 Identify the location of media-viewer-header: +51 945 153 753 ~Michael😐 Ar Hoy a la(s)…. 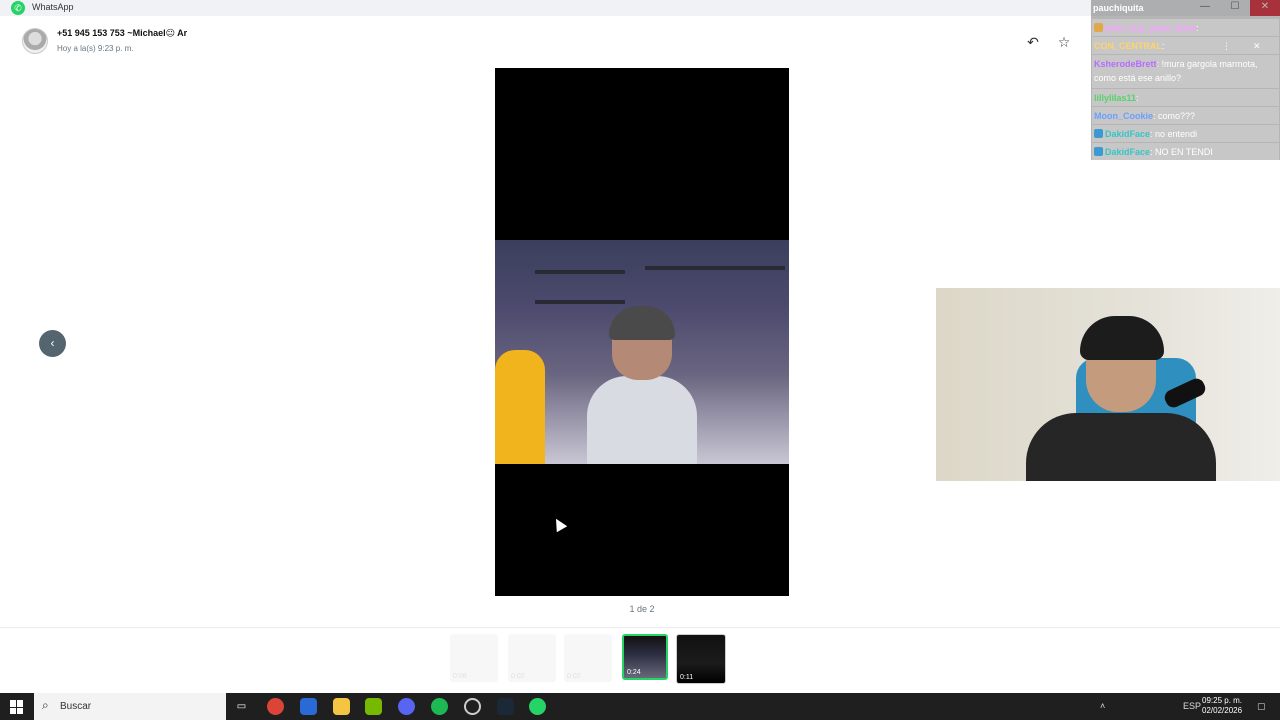
(545, 42).